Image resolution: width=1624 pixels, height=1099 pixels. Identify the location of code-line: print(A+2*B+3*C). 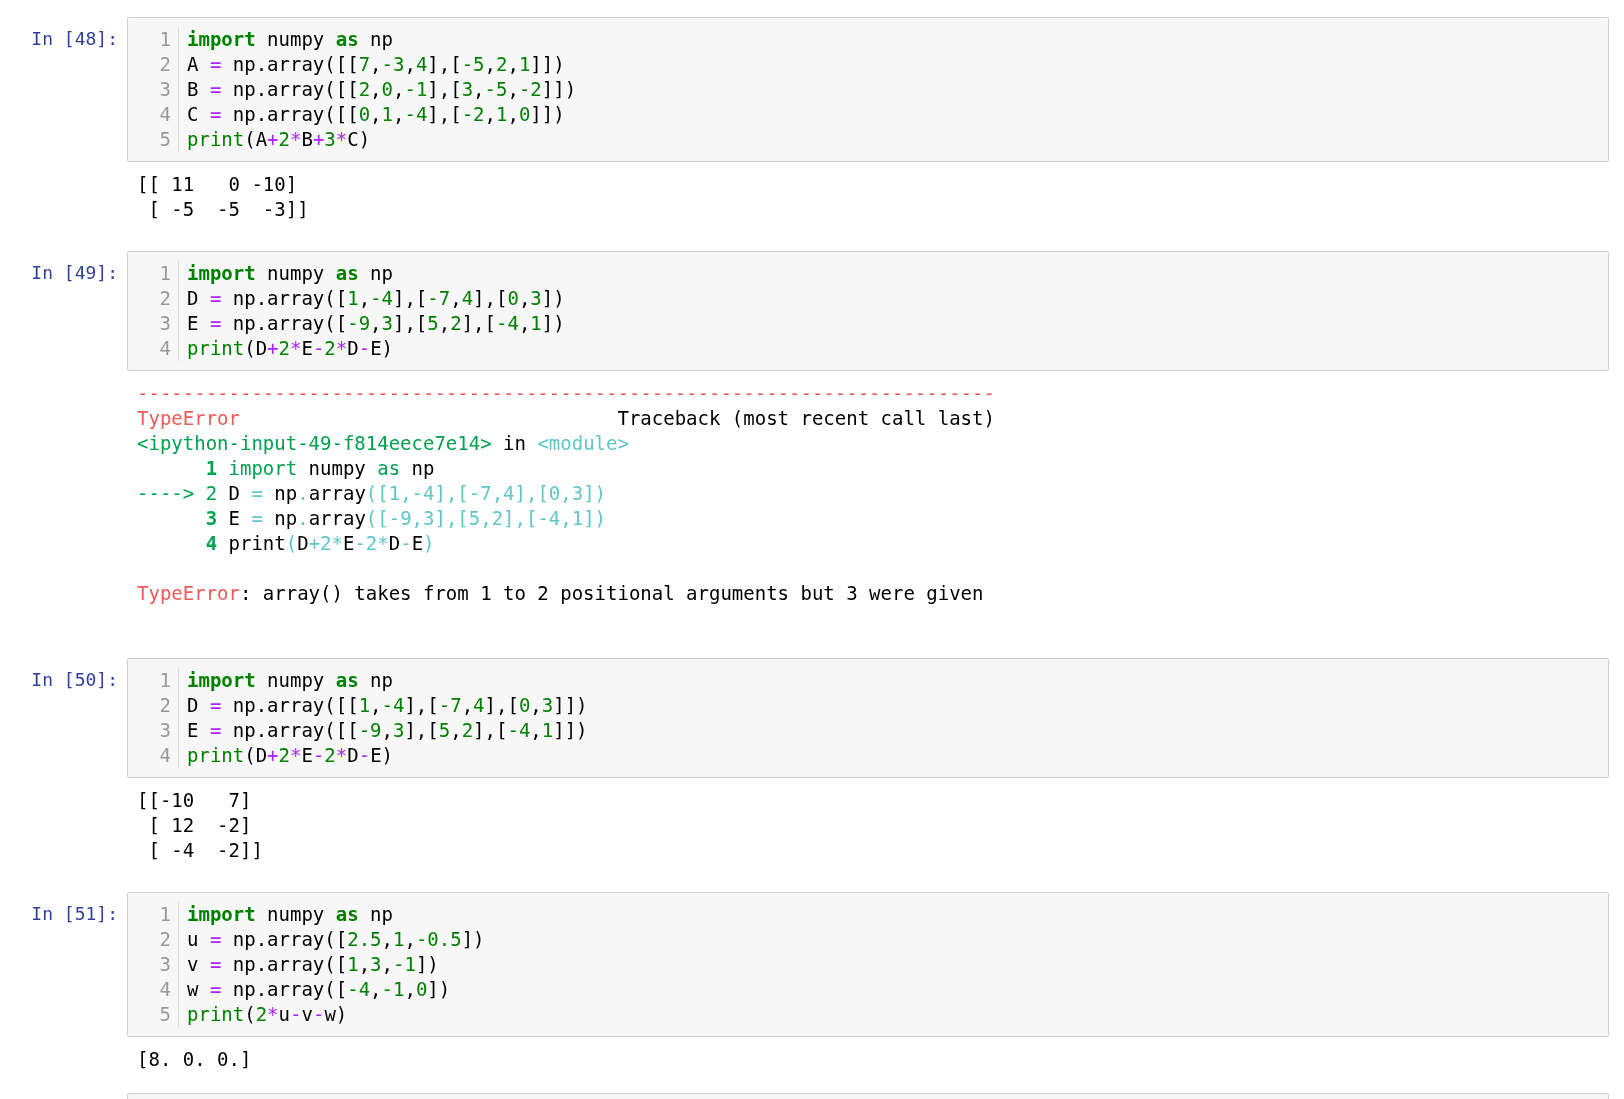
(279, 139).